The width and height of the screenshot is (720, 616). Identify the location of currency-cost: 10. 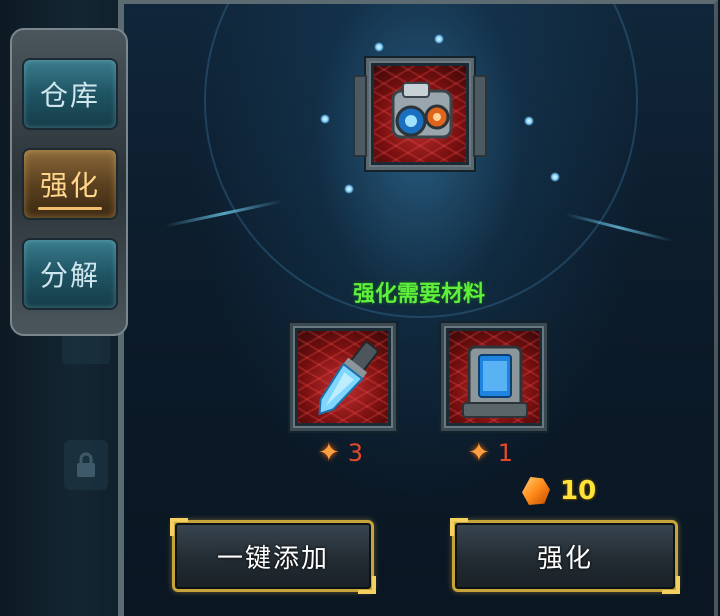
(559, 491).